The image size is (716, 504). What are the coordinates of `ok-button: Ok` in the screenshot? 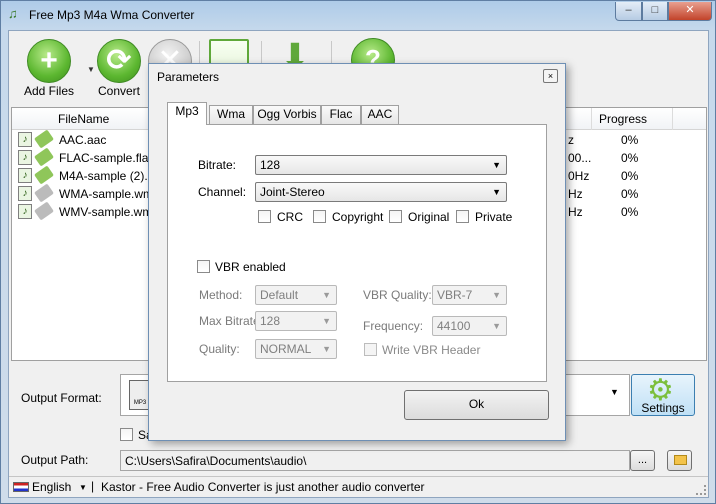 It's located at (476, 405).